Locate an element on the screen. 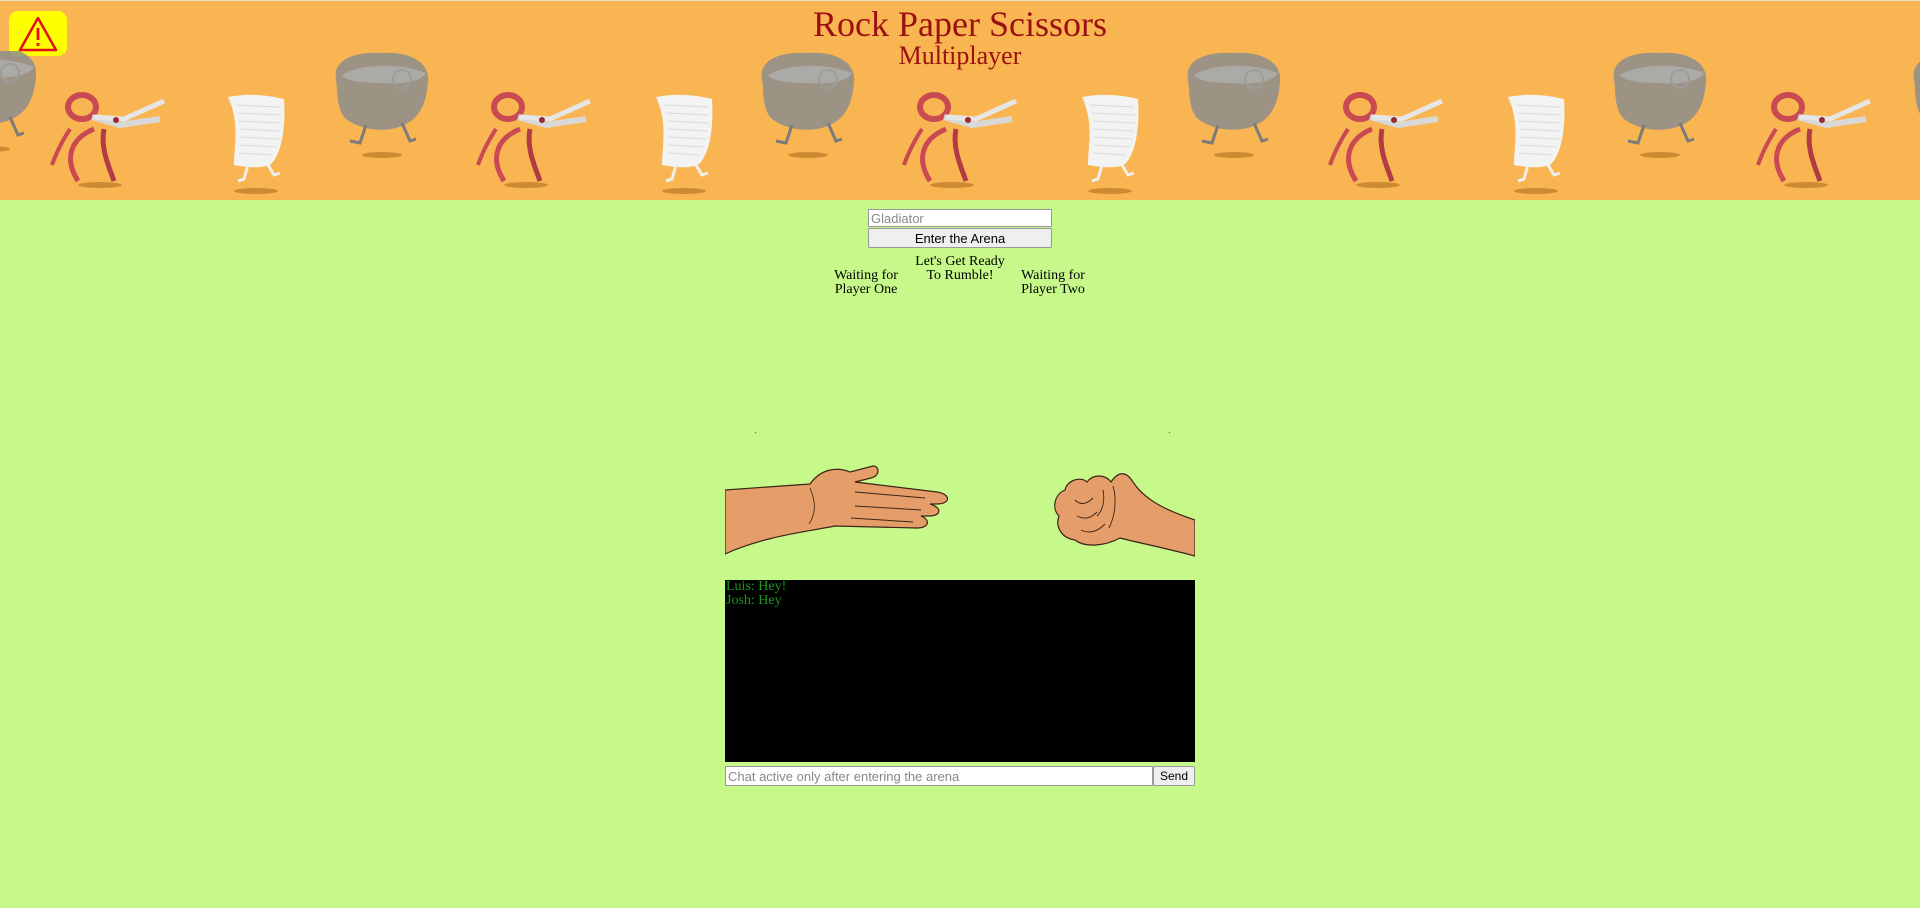 The width and height of the screenshot is (1920, 908). chat-log: Luis: Hey! Josh: Hey is located at coordinates (960, 671).